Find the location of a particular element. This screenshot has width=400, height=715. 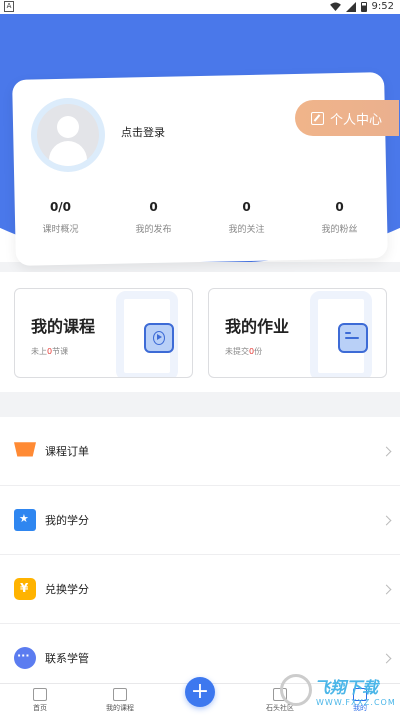

book-icon is located at coordinates (120, 694).